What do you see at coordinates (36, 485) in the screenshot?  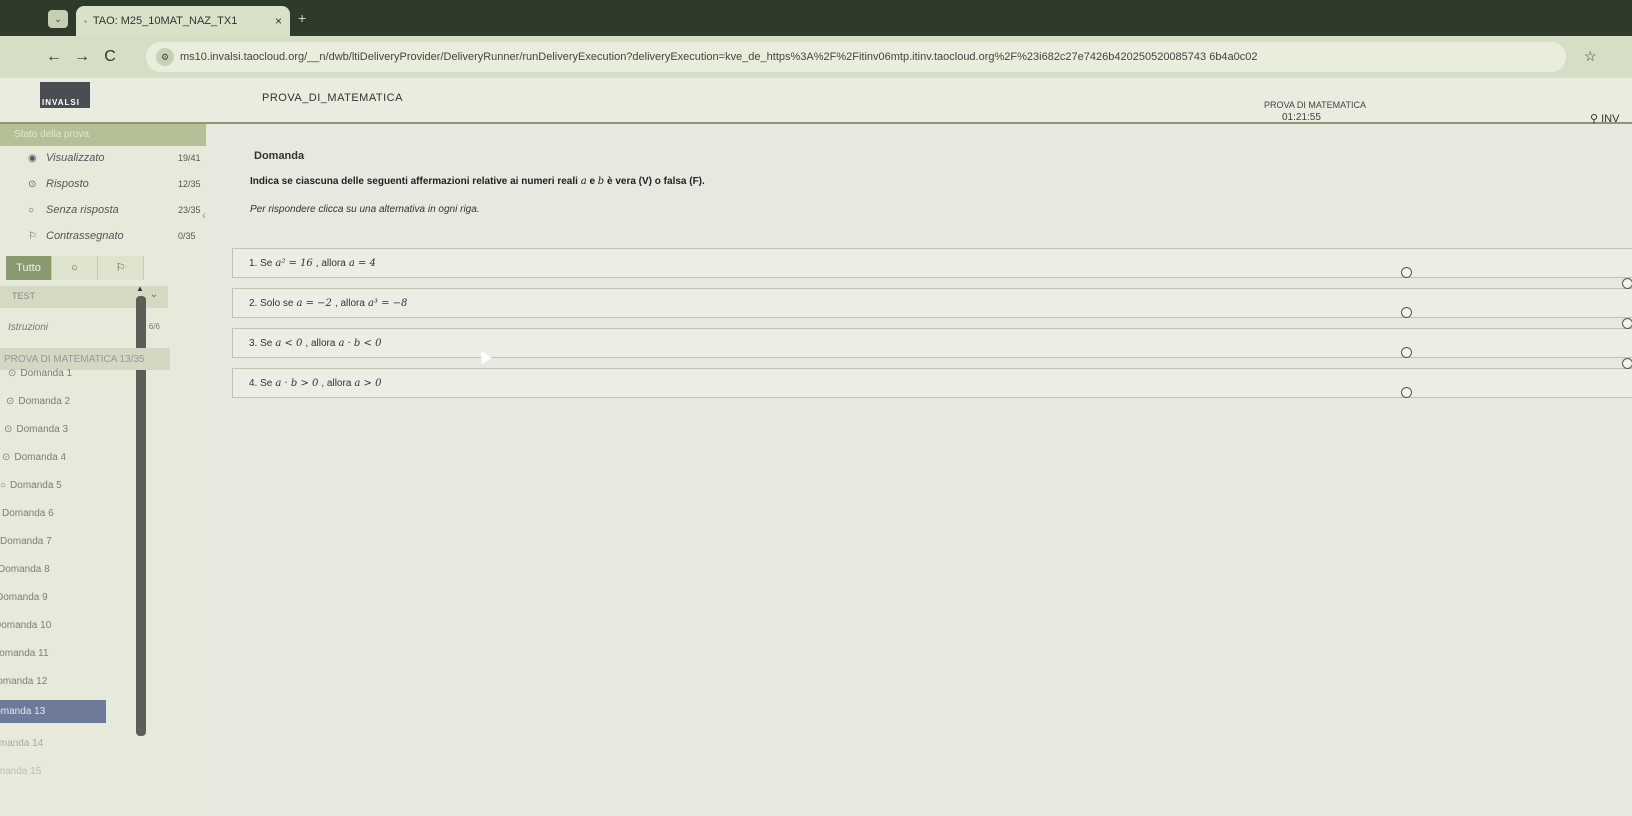 I see `question-label: Domanda 5` at bounding box center [36, 485].